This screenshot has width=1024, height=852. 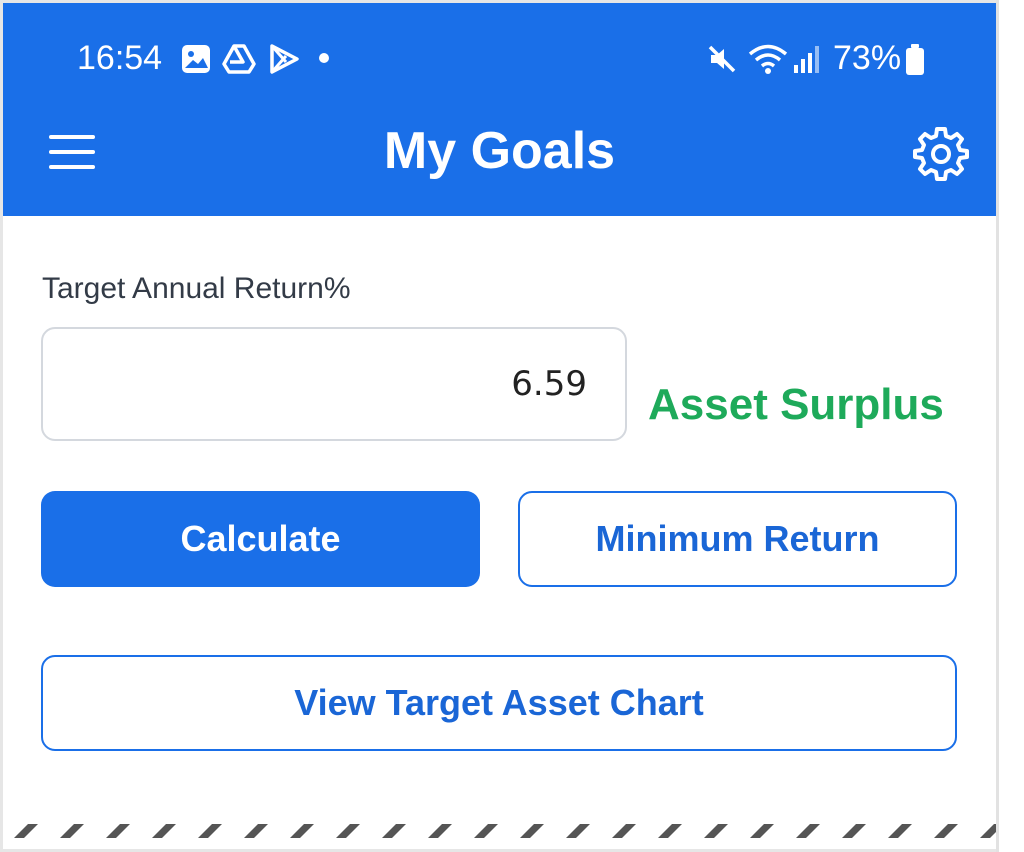 I want to click on page-title: My Goals, so click(x=499, y=151).